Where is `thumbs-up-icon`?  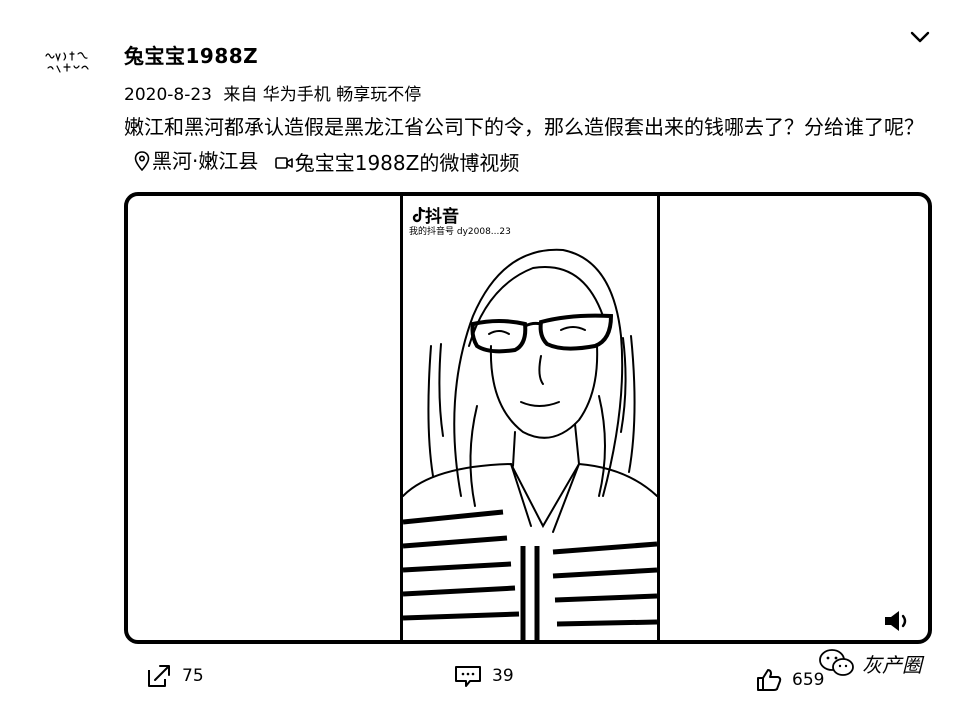 thumbs-up-icon is located at coordinates (769, 680).